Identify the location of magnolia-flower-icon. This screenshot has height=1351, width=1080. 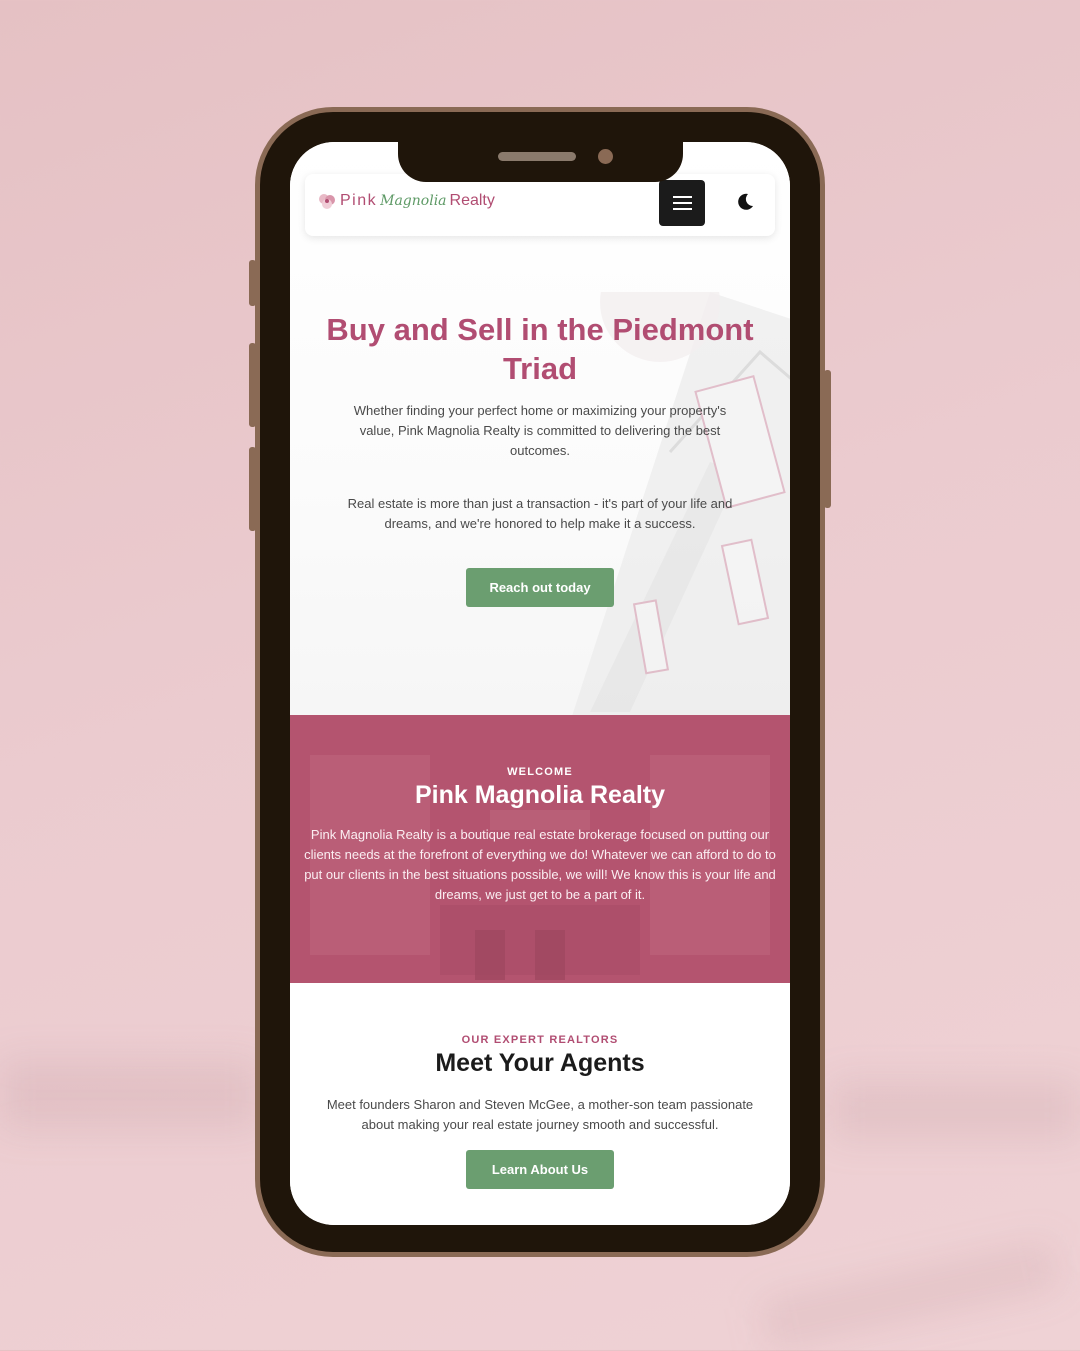
(327, 201).